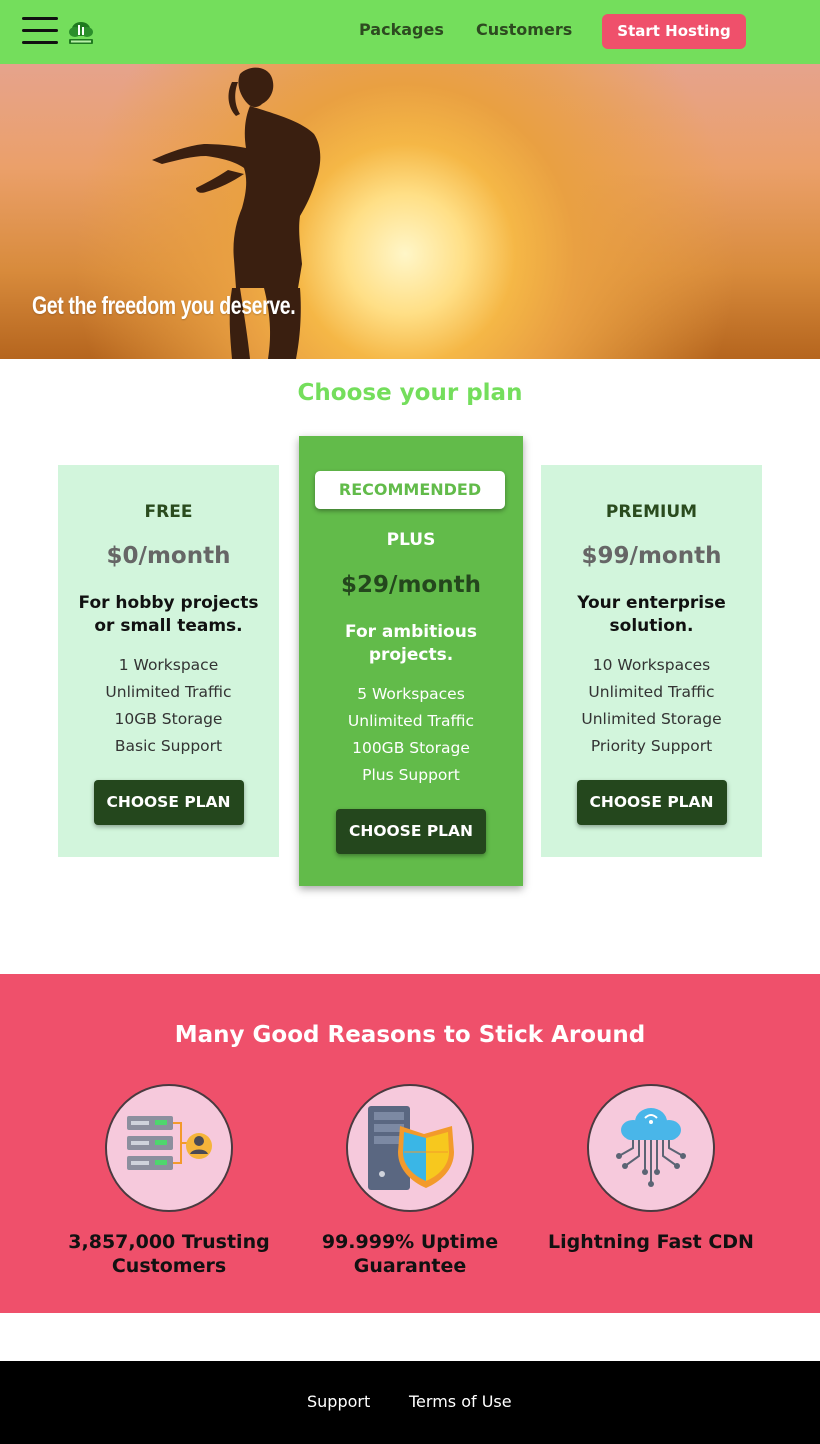  Describe the element at coordinates (168, 719) in the screenshot. I see `plan-feature: 10GB Storage` at that location.